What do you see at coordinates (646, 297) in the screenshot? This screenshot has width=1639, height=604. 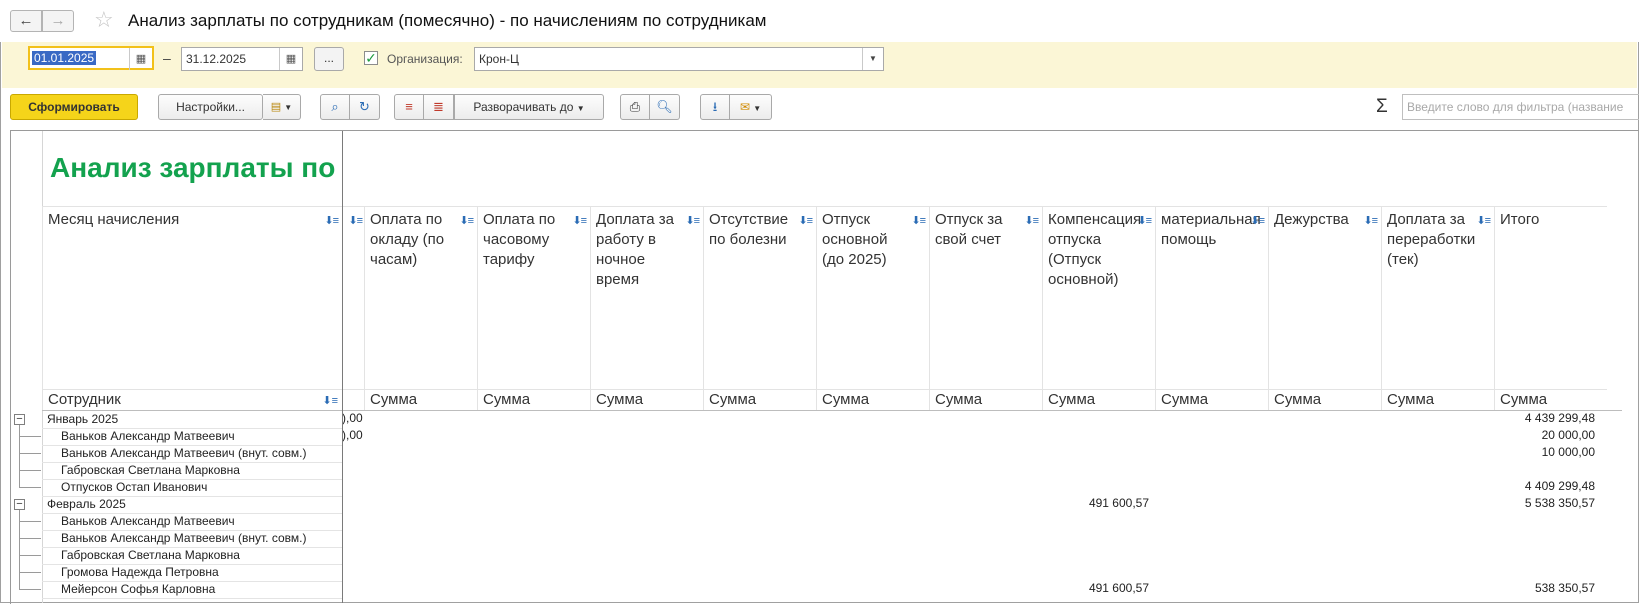 I see `column-header: Доплата за работу в ночное время ⬇≡` at bounding box center [646, 297].